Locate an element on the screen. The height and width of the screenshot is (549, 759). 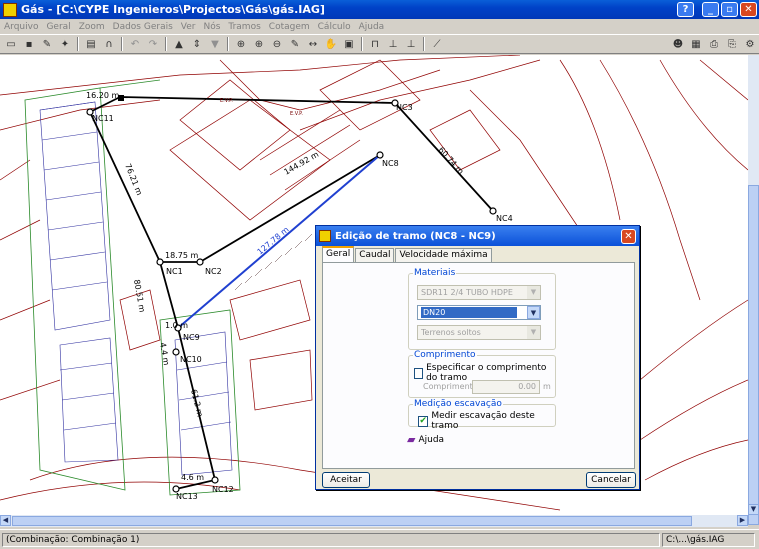
status-file: C:\...\gás.IAG is located at coordinates (708, 539).